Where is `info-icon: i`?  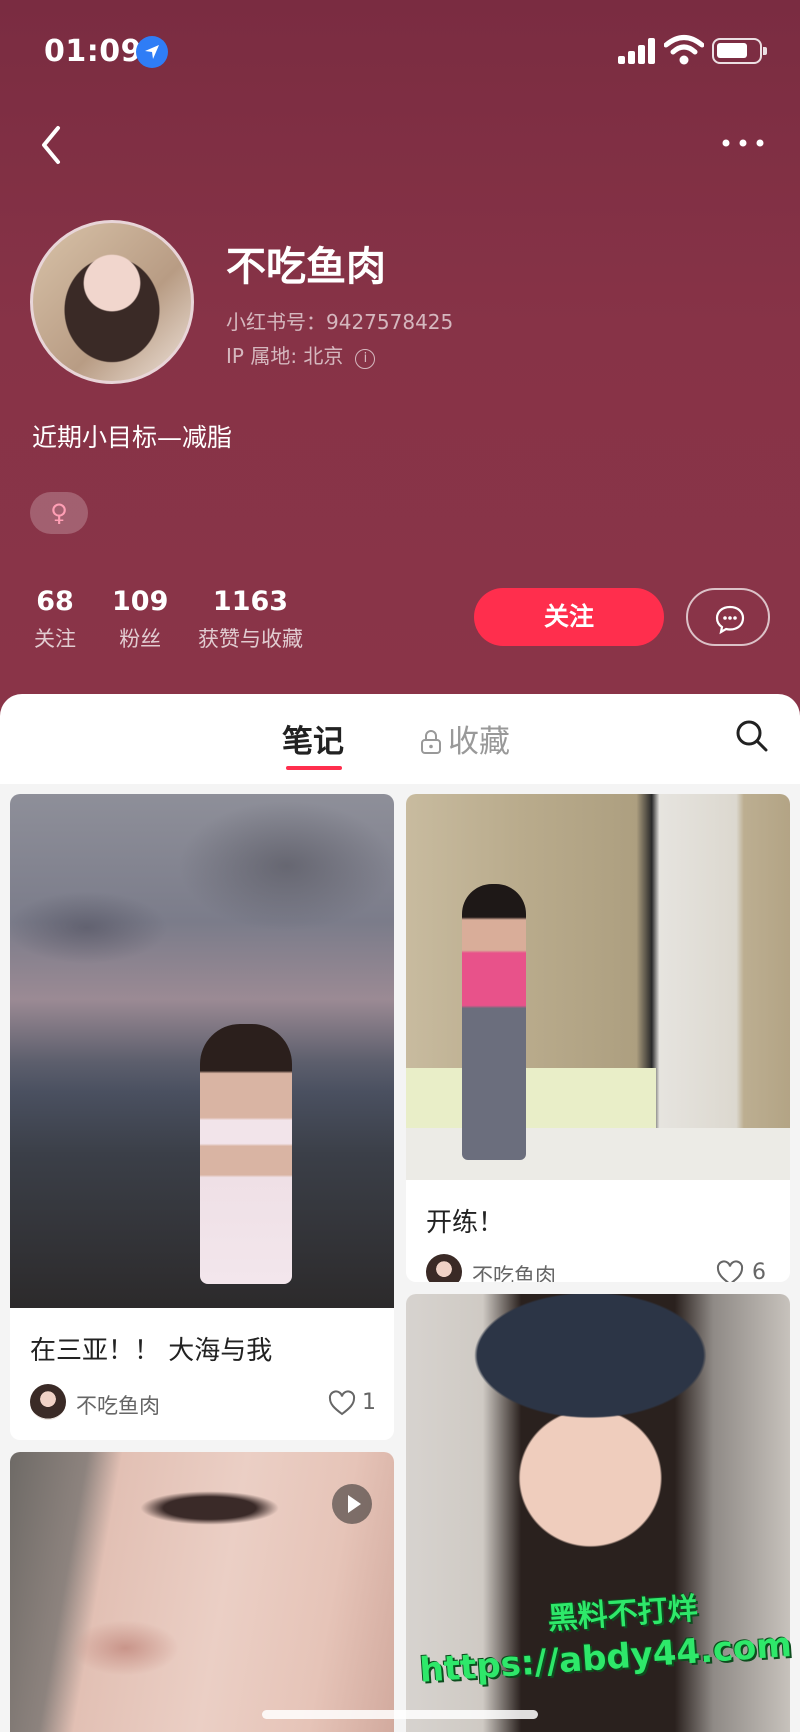
info-icon: i is located at coordinates (365, 359).